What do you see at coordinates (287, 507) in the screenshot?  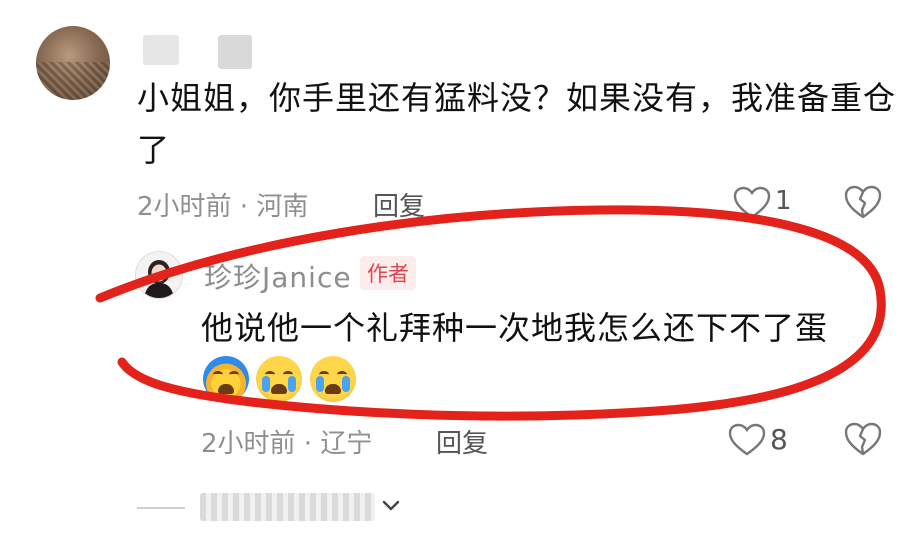 I see `expand-replies-blurred` at bounding box center [287, 507].